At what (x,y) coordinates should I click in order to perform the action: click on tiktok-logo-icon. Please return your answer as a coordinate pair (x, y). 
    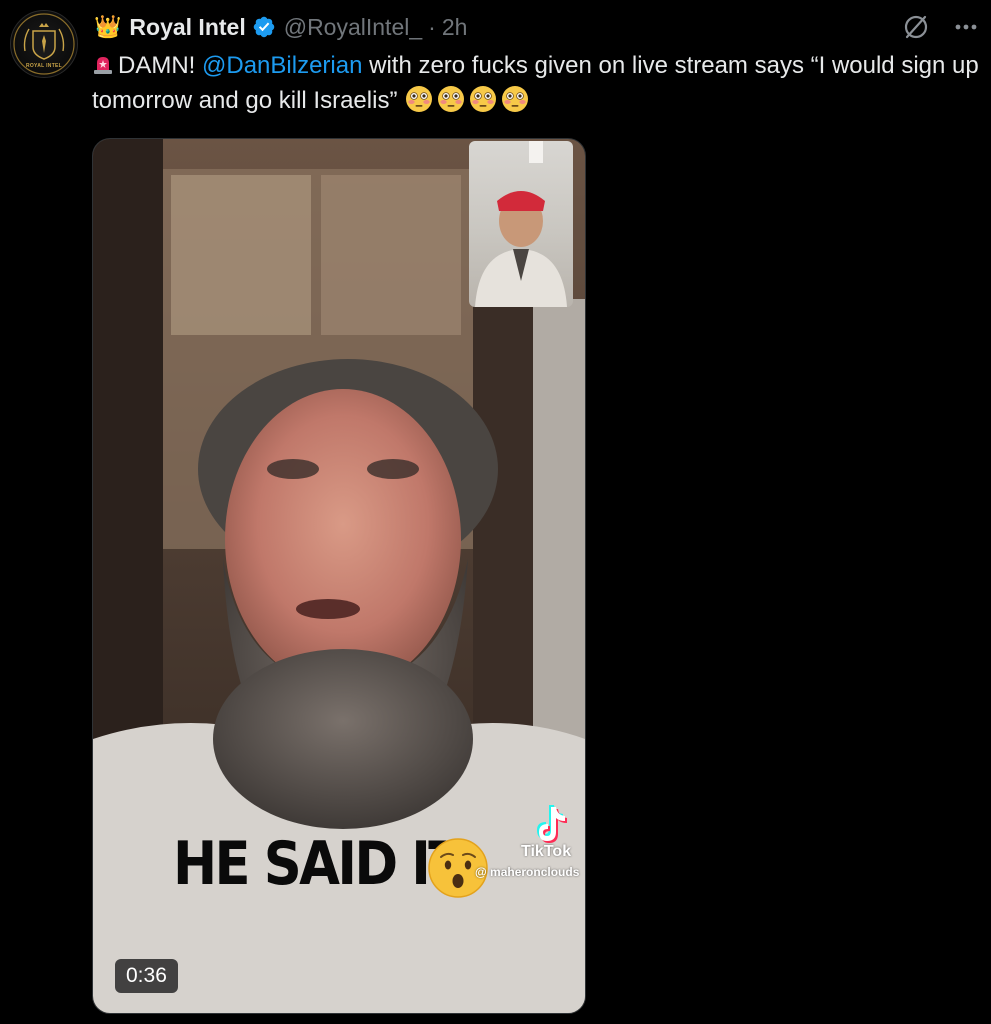
    Looking at the image, I should click on (552, 824).